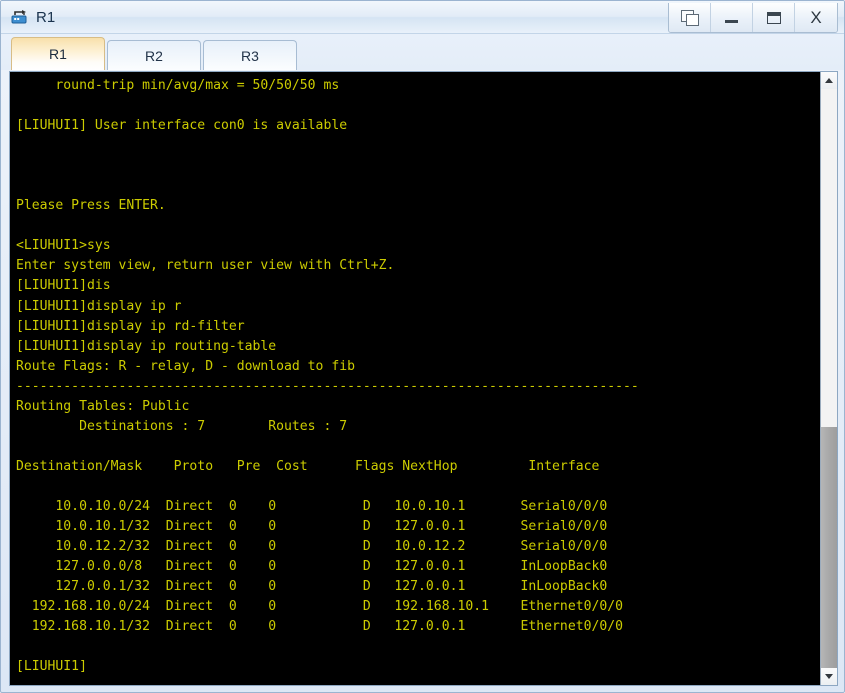 This screenshot has height=693, width=845. I want to click on scrollbar-up-button, so click(829, 80).